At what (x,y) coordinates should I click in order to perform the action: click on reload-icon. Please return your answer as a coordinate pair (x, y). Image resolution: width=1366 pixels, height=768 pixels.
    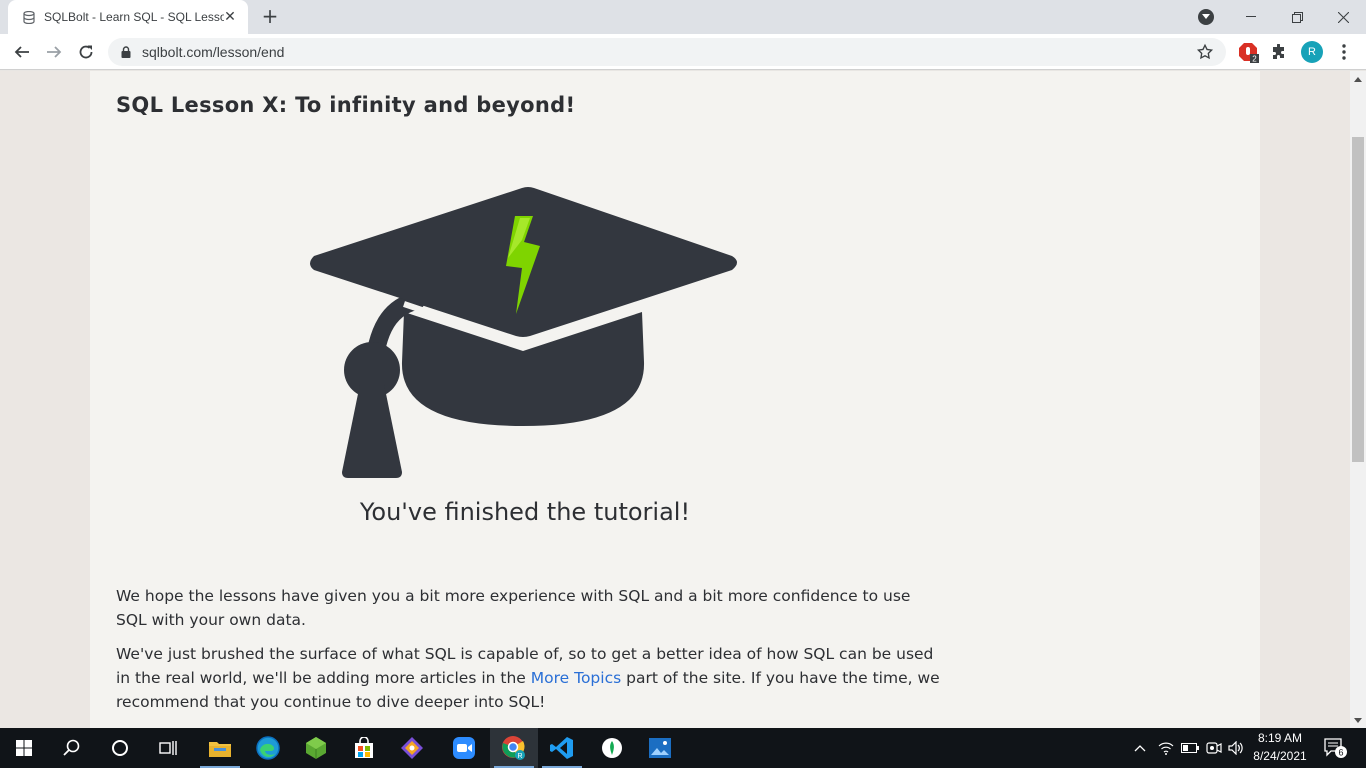
    Looking at the image, I should click on (86, 52).